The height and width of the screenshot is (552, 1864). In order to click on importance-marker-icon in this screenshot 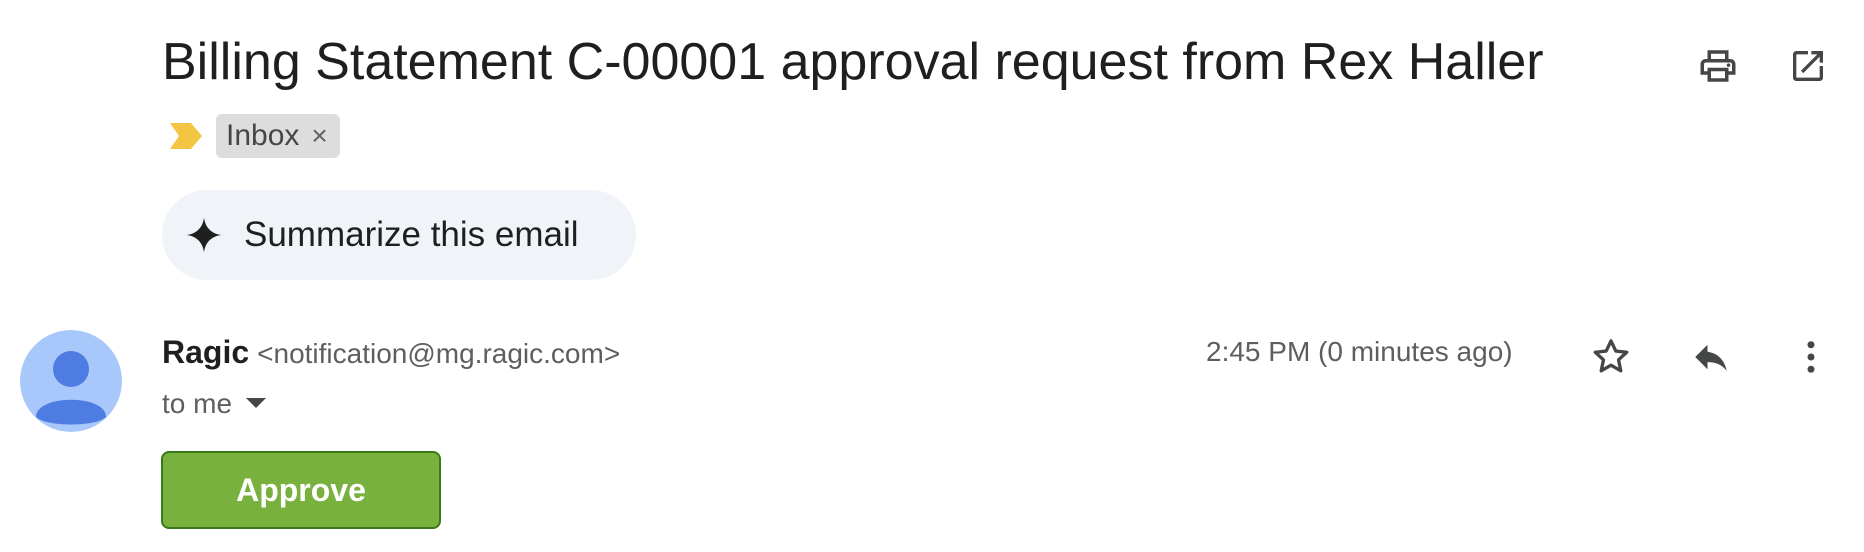, I will do `click(186, 136)`.